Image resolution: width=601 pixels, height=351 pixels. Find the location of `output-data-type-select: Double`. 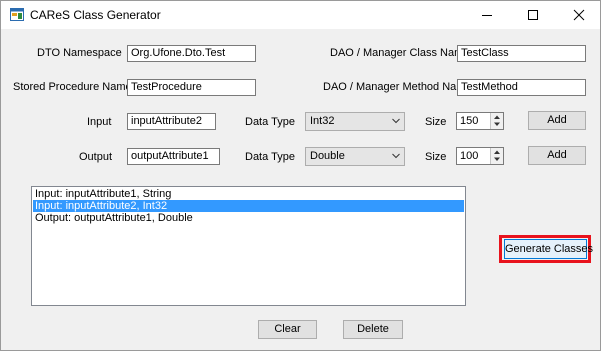

output-data-type-select: Double is located at coordinates (355, 156).